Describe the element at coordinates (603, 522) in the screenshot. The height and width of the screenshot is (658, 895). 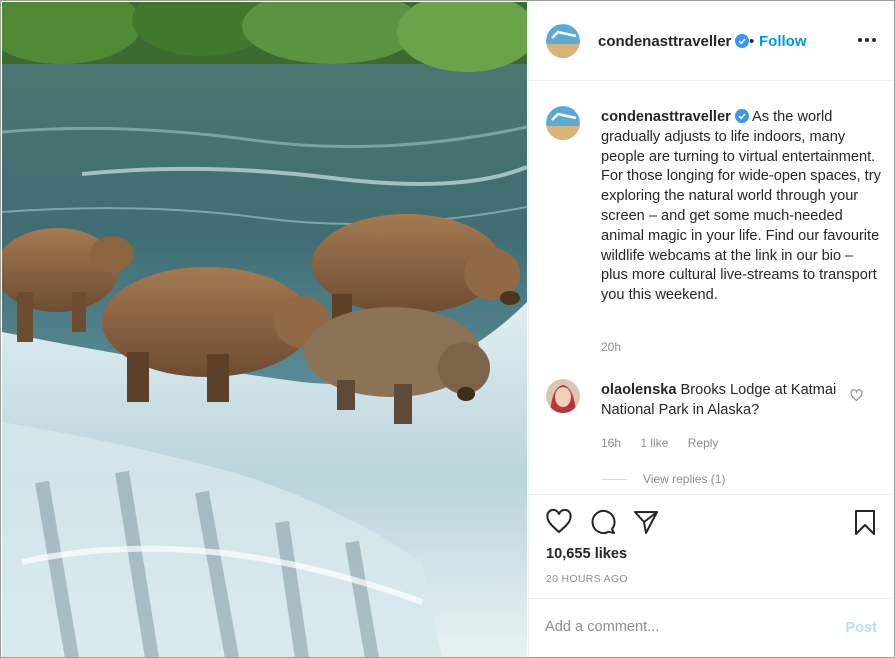
I see `comment-icon` at that location.